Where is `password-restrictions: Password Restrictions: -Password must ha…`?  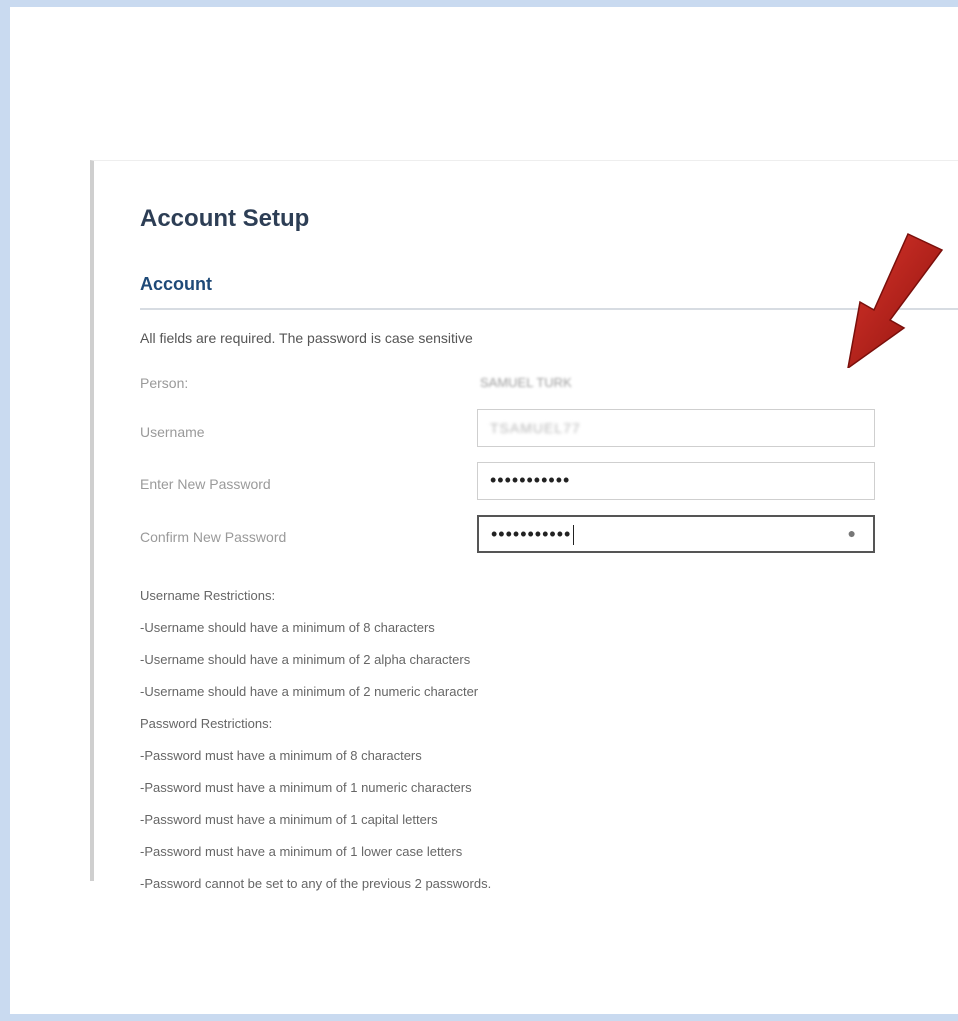 password-restrictions: Password Restrictions: -Password must ha… is located at coordinates (315, 804).